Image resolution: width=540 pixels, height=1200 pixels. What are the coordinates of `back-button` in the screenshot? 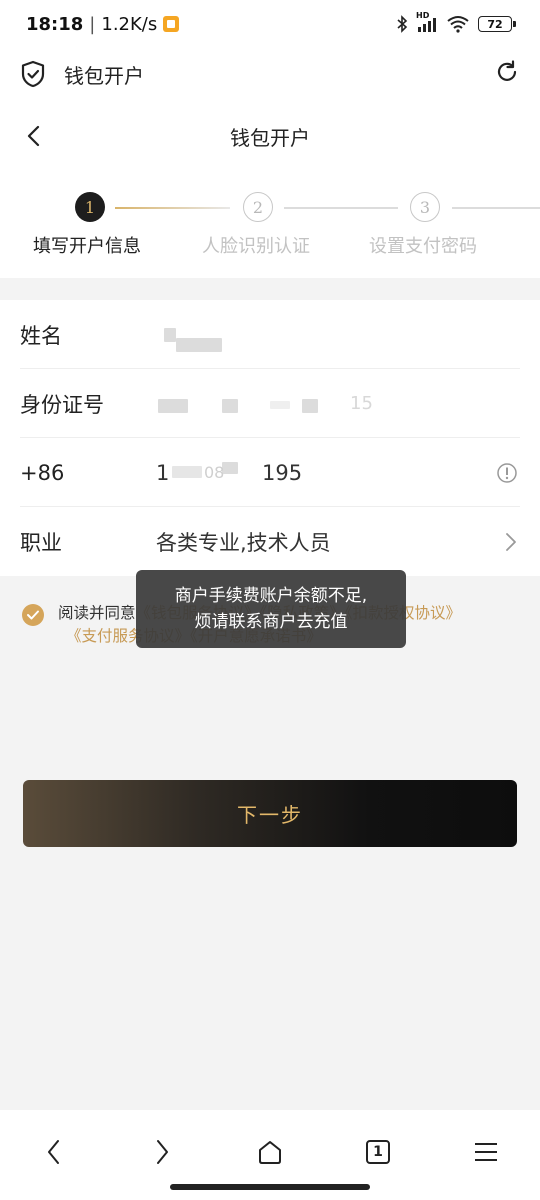 It's located at (34, 138).